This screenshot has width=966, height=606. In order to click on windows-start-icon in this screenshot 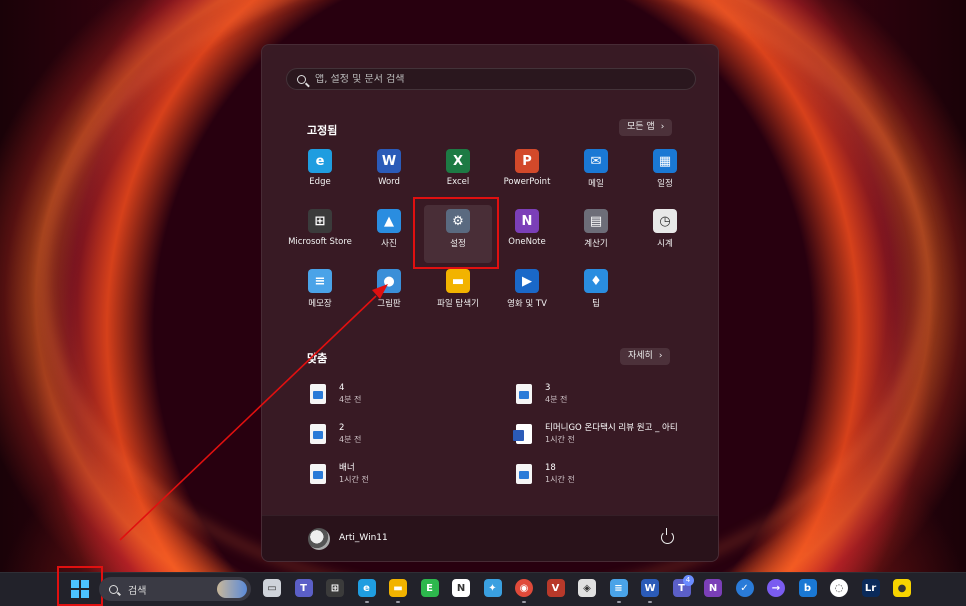, I will do `click(80, 589)`.